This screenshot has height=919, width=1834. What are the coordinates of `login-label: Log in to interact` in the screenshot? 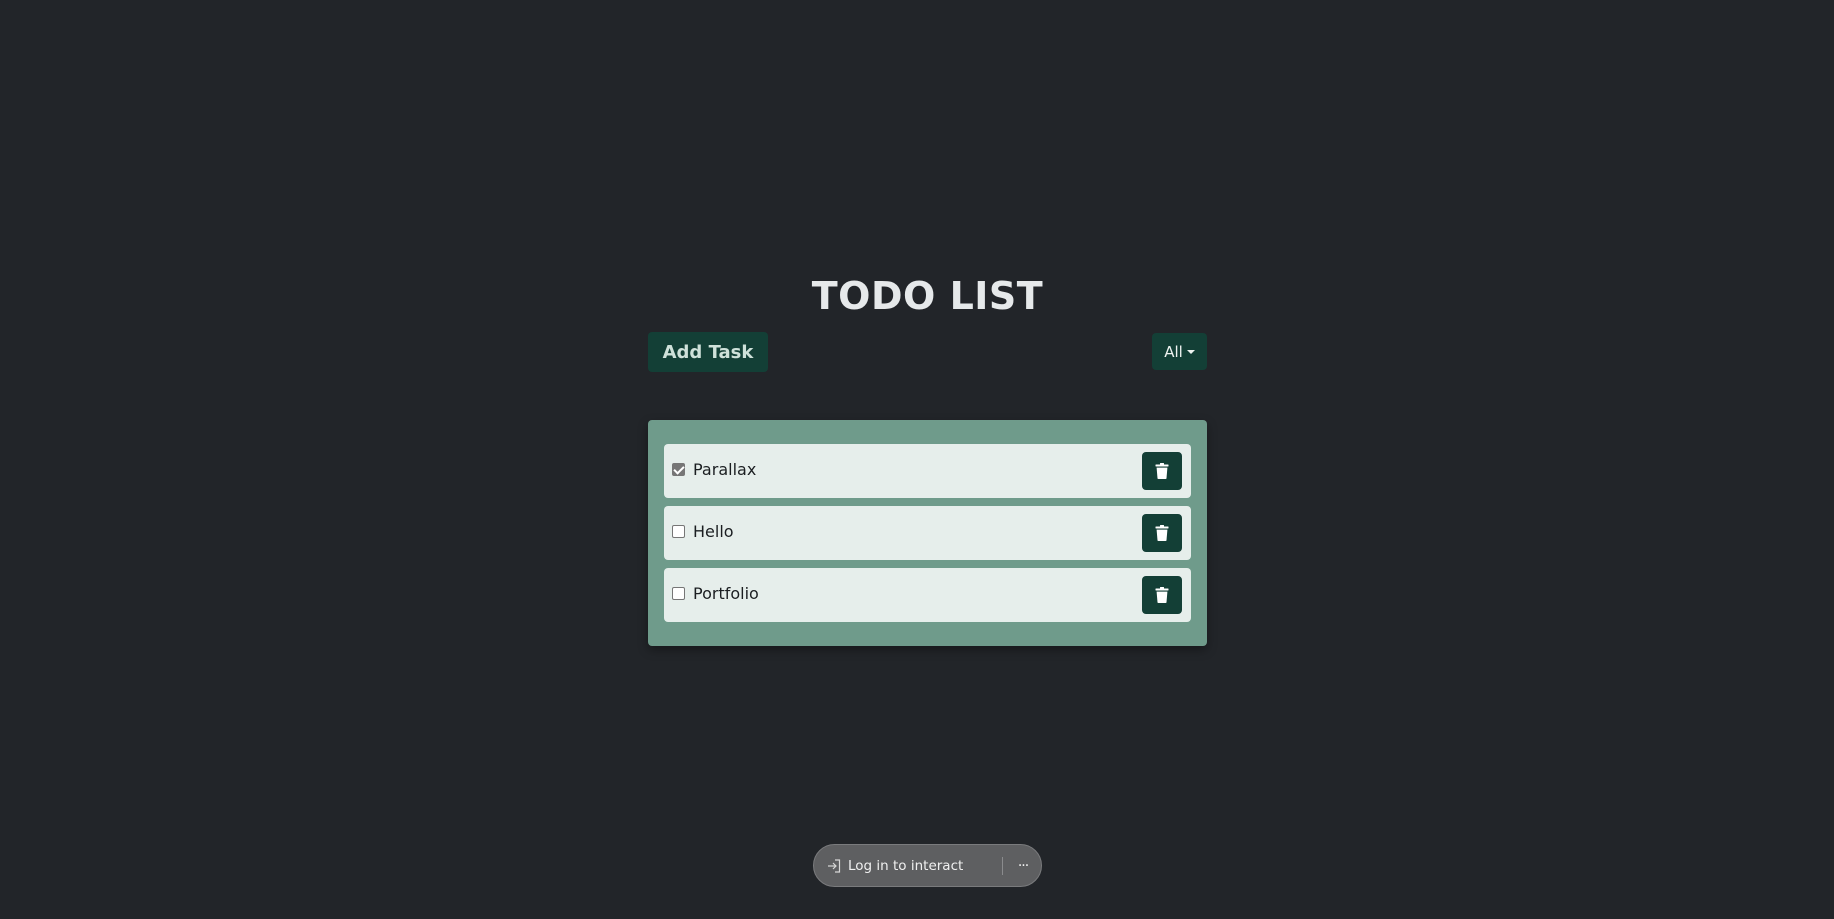 It's located at (906, 865).